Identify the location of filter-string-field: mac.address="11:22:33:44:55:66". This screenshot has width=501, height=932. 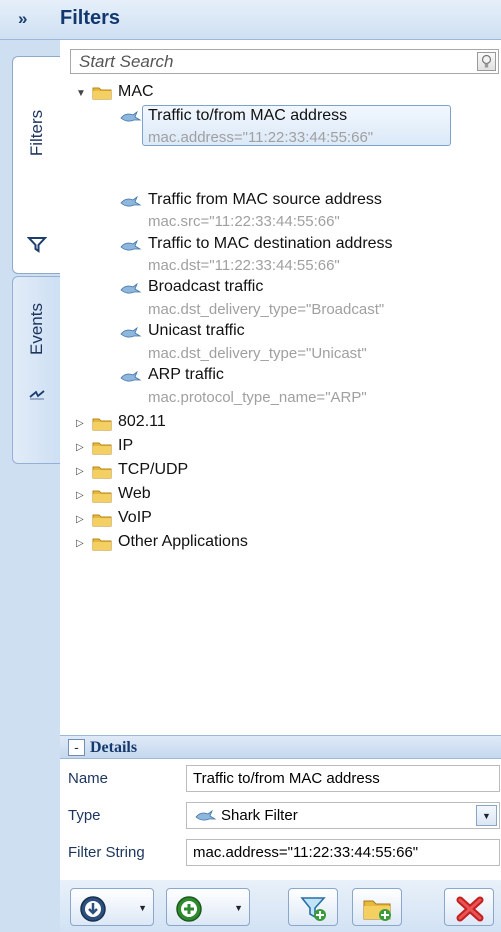
(343, 852).